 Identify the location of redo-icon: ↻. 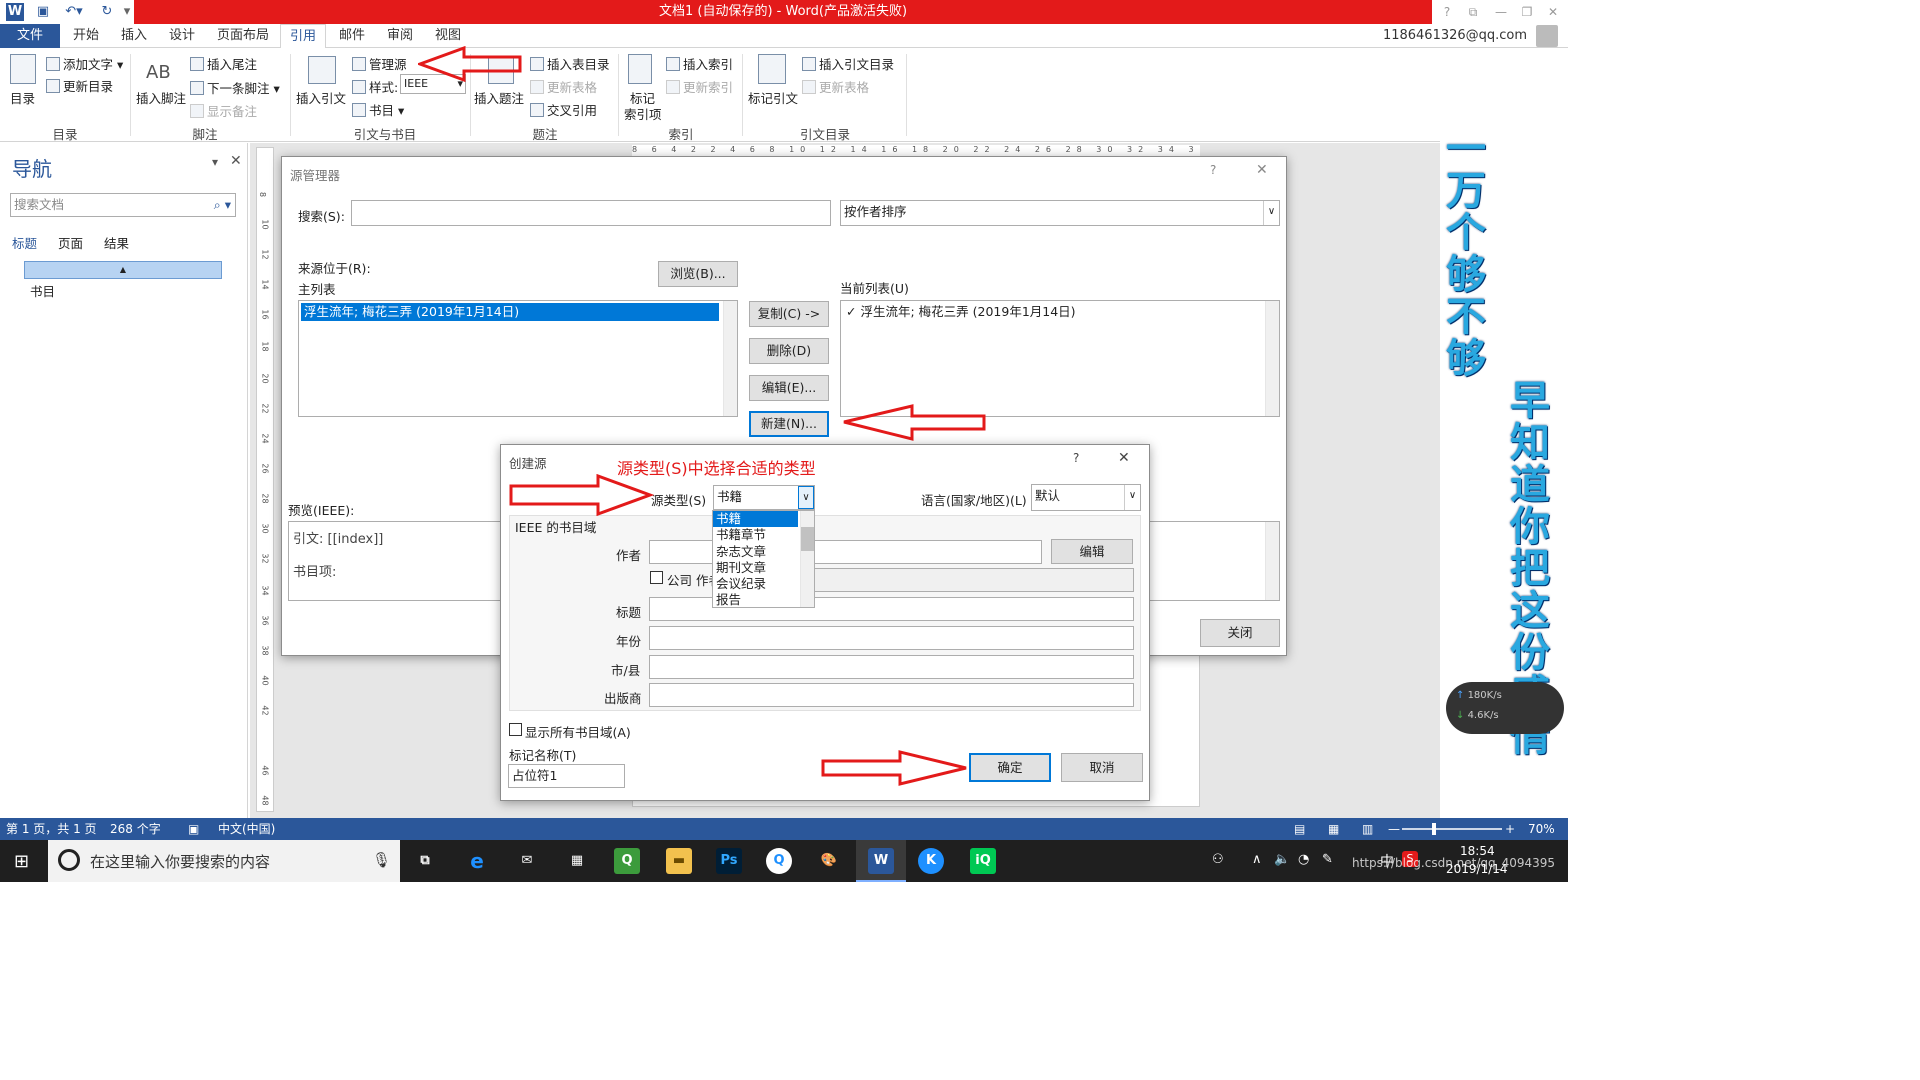
(107, 12).